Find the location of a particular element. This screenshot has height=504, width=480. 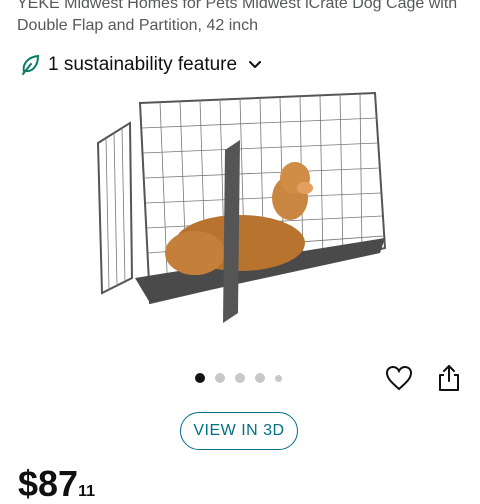

sustainability-label: 1 sustainability feature is located at coordinates (143, 64).